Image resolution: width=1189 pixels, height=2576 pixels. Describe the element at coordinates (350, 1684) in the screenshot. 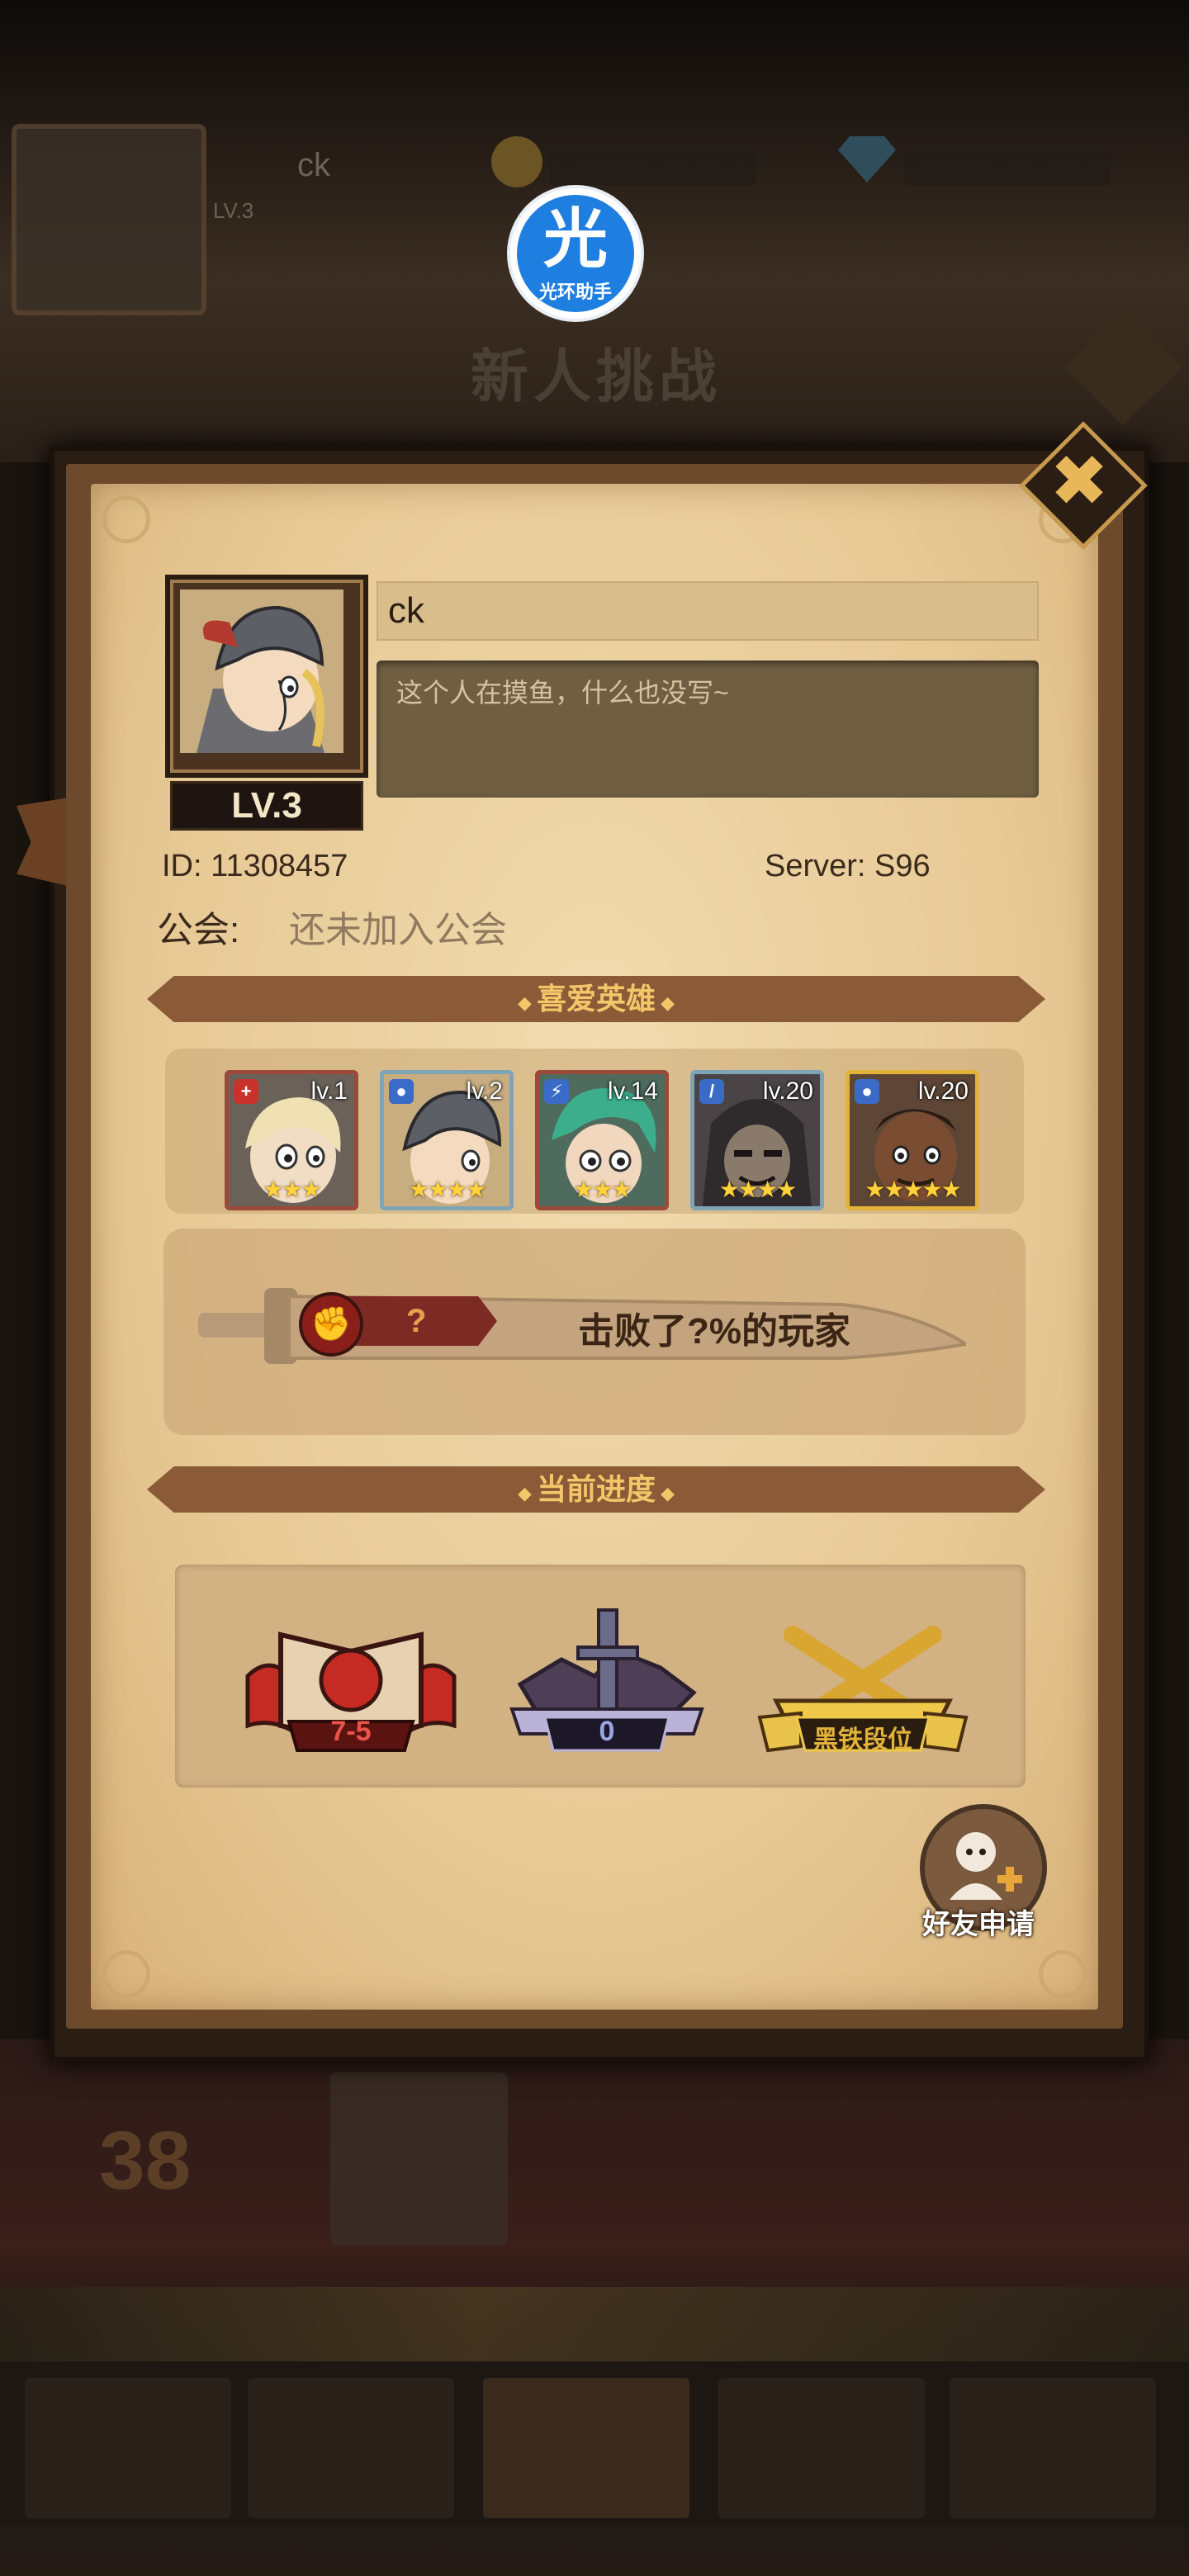

I see `stage-progress: 7-5` at that location.